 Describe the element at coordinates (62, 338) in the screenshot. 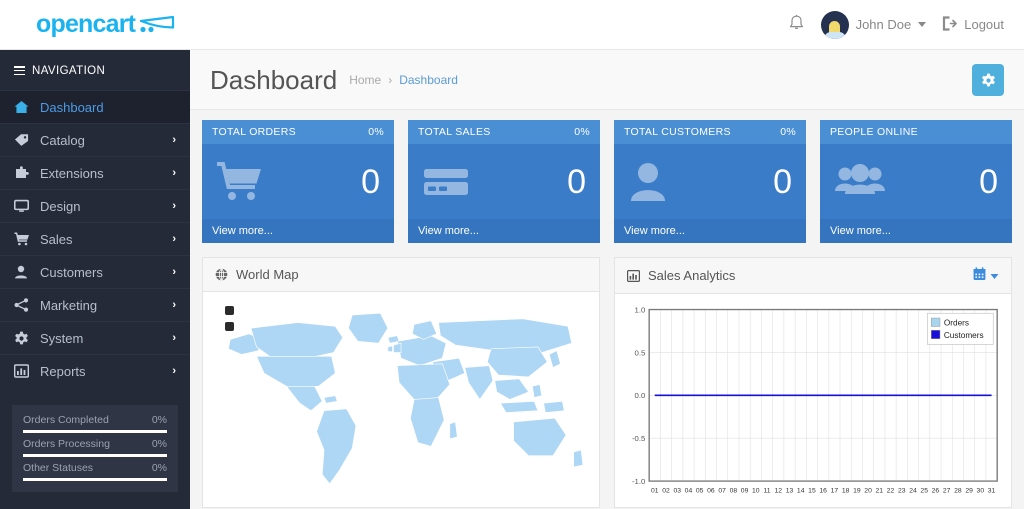

I see `sidebar-item-label: System` at that location.